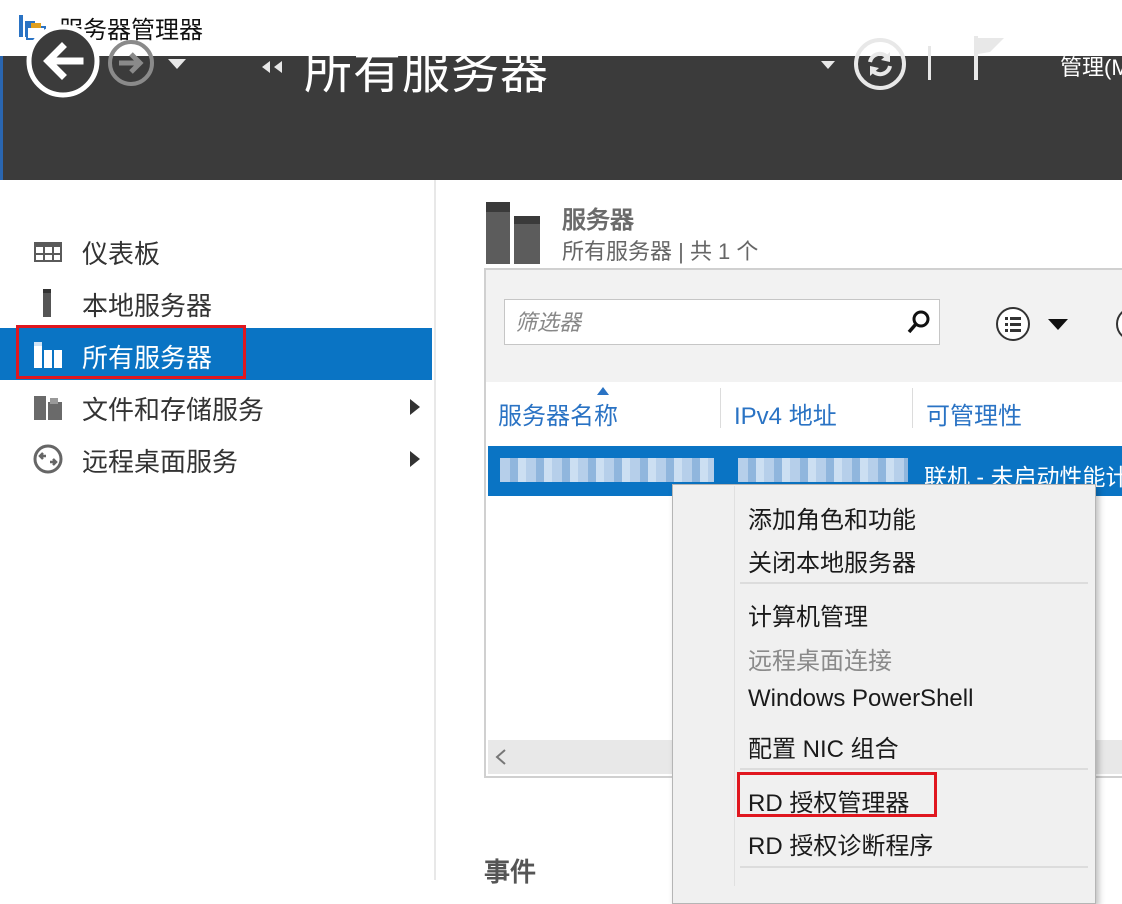 The image size is (1122, 904). I want to click on column-header-ipv4: IPv4 地址, so click(785, 413).